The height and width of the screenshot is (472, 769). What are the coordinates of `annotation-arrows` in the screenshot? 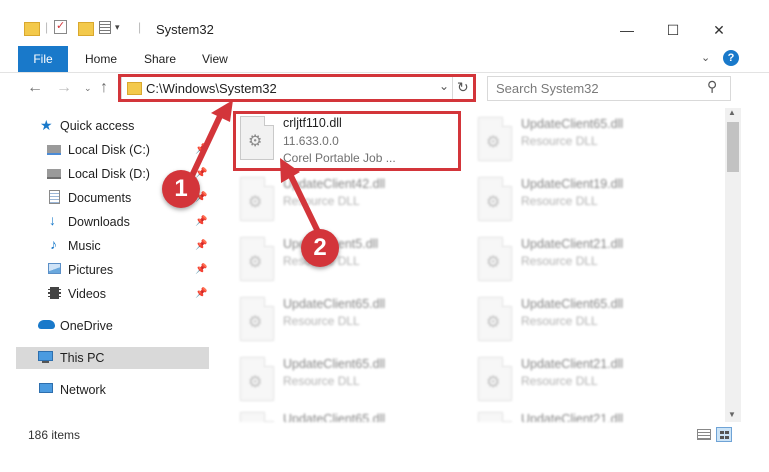 It's located at (255, 170).